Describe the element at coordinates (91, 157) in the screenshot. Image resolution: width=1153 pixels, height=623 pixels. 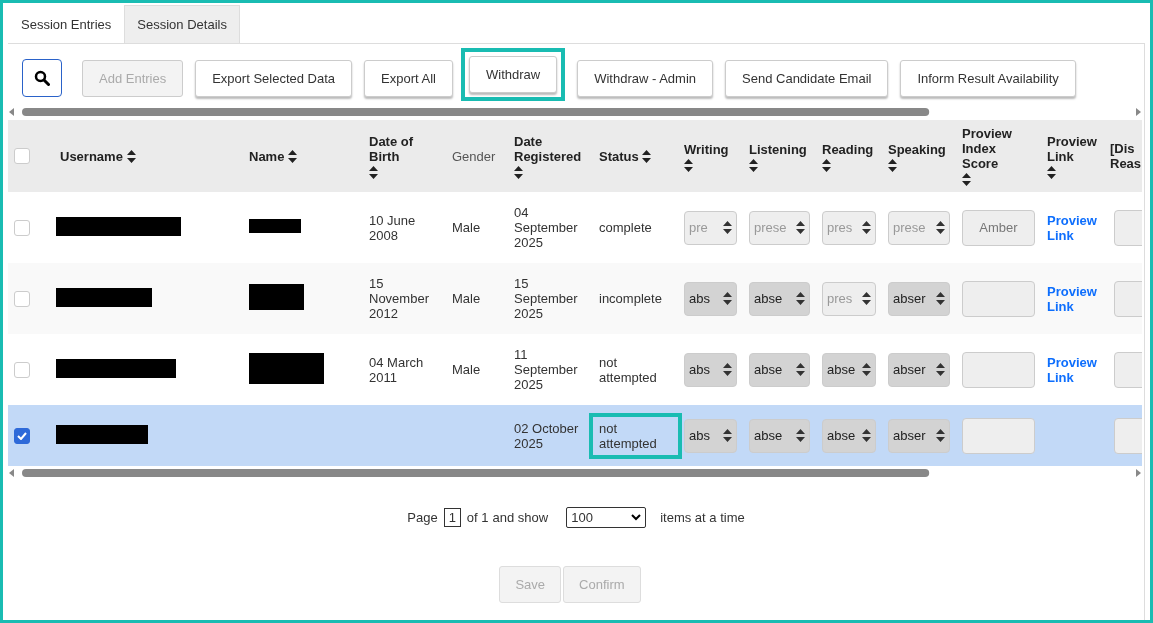
I see `column-header: Username` at that location.